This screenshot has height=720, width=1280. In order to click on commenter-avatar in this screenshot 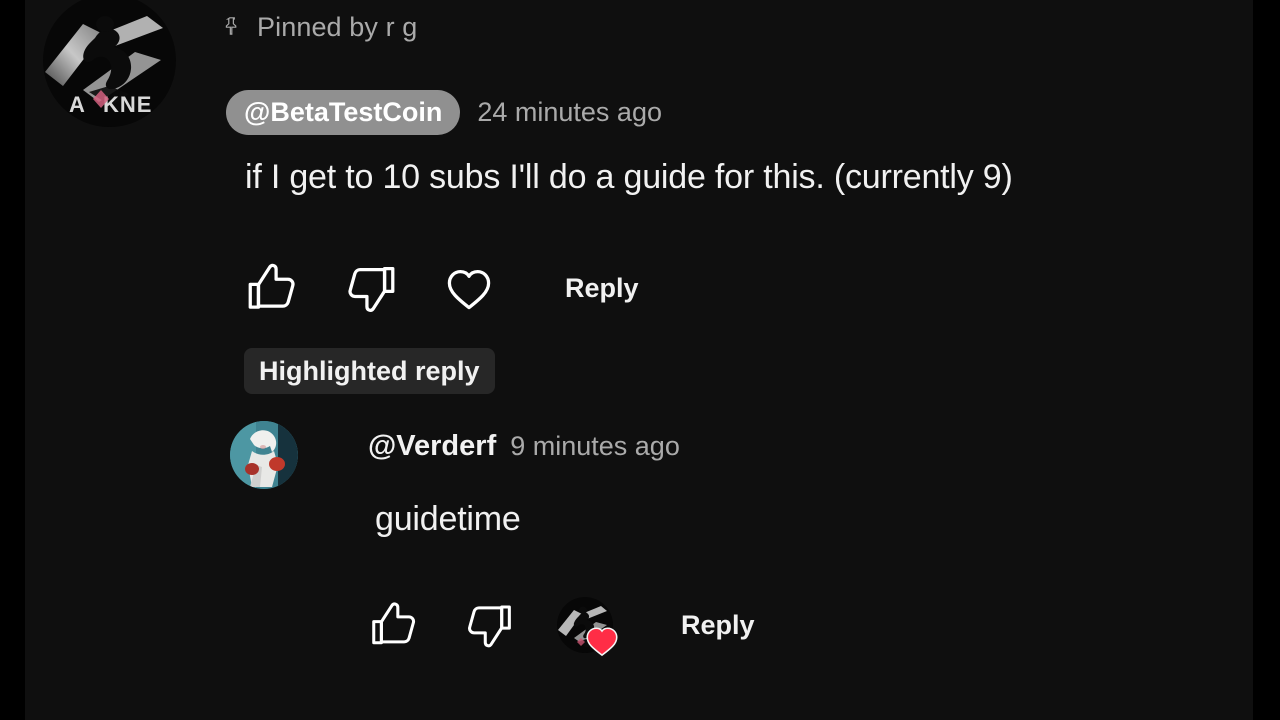, I will do `click(264, 455)`.